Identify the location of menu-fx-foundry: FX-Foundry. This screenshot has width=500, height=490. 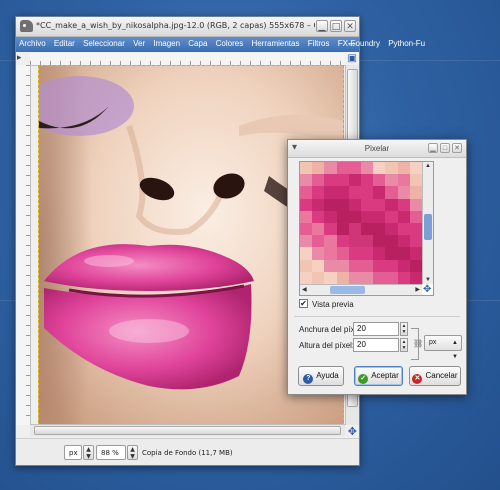
(359, 42).